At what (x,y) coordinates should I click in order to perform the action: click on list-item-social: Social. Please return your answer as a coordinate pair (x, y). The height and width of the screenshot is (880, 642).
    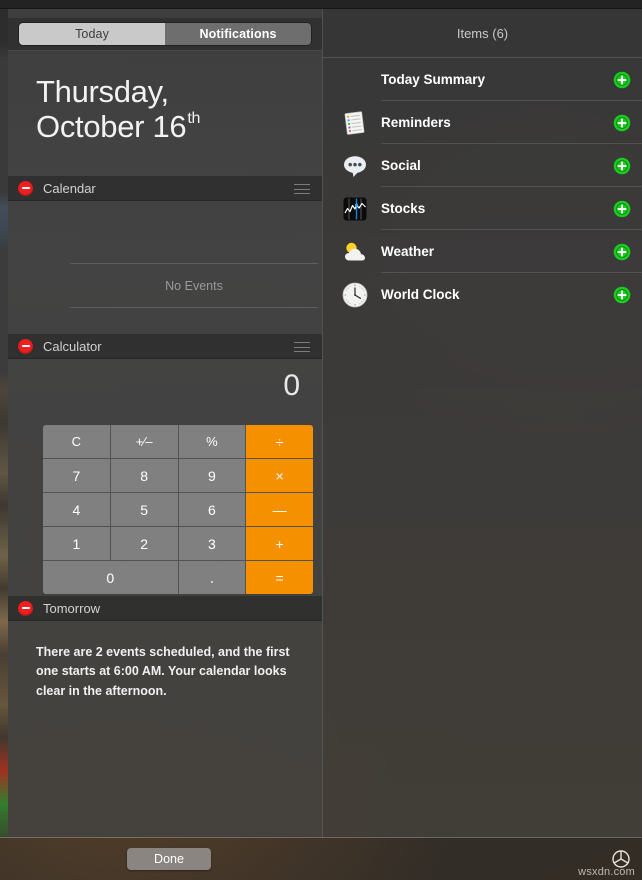
    Looking at the image, I should click on (482, 165).